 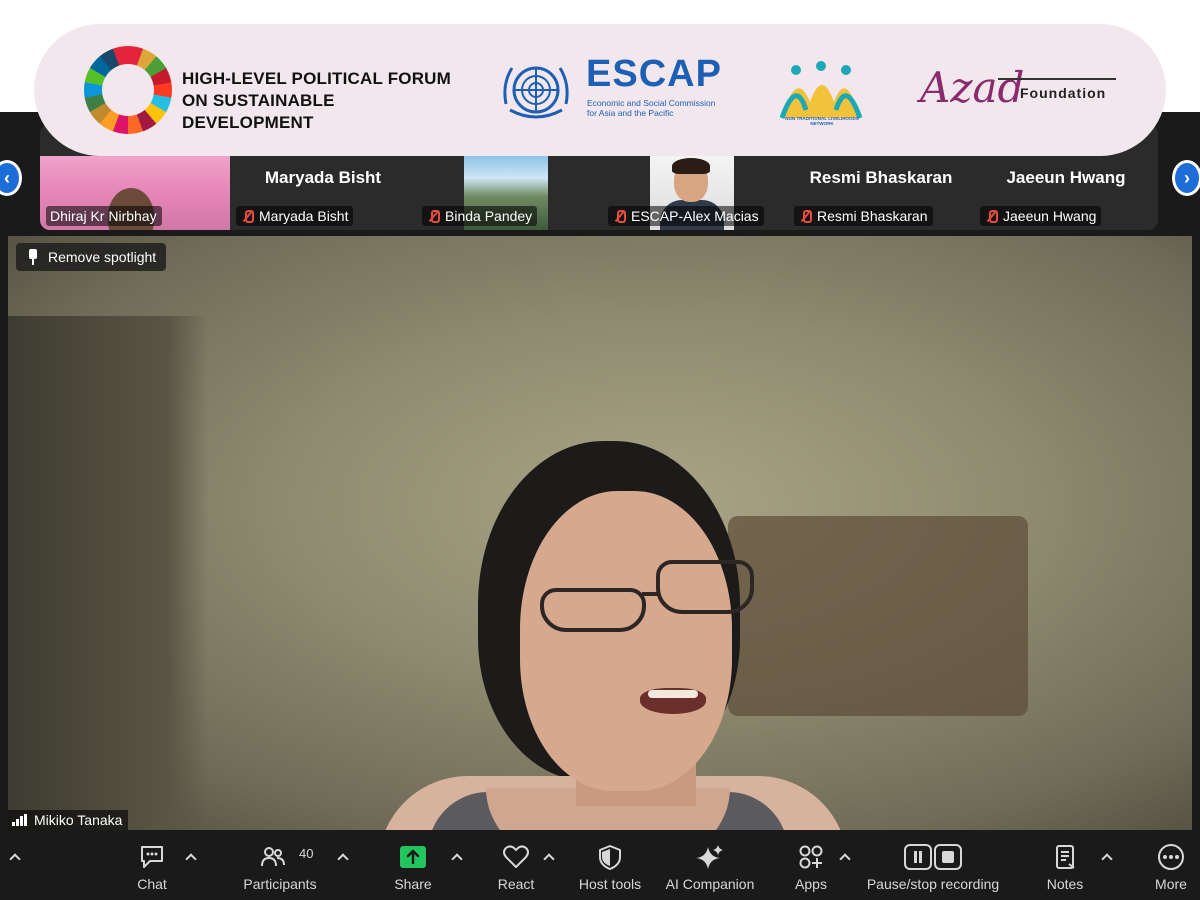 I want to click on share-caret, so click(x=457, y=857).